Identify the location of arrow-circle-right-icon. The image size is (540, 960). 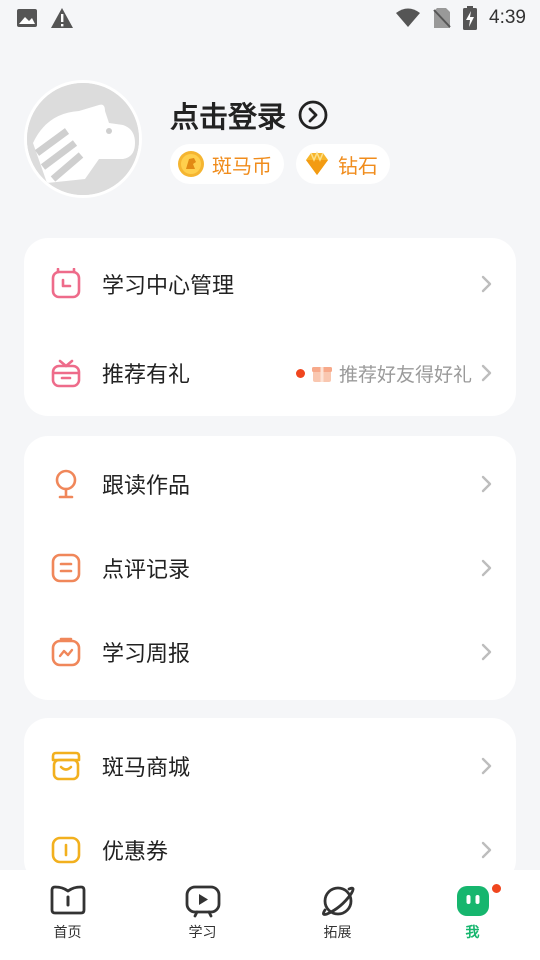
(313, 115).